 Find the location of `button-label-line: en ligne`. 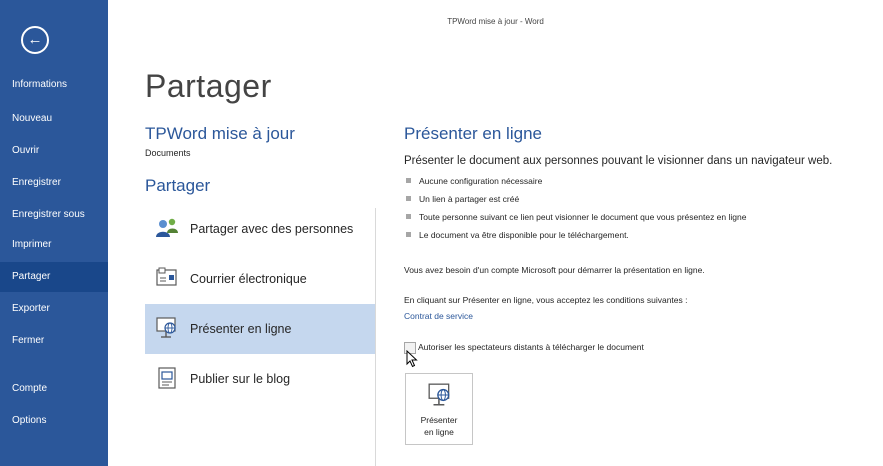

button-label-line: en ligne is located at coordinates (439, 432).